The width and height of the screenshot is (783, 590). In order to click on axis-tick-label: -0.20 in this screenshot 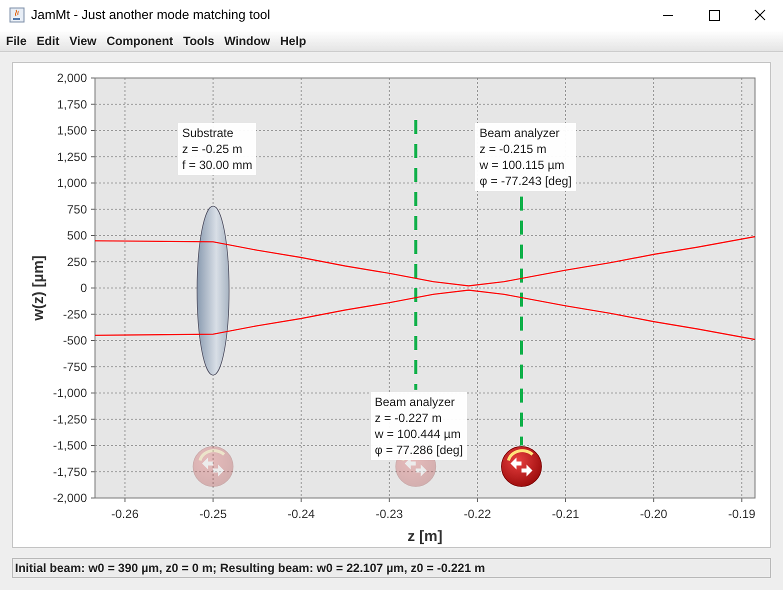, I will do `click(654, 514)`.